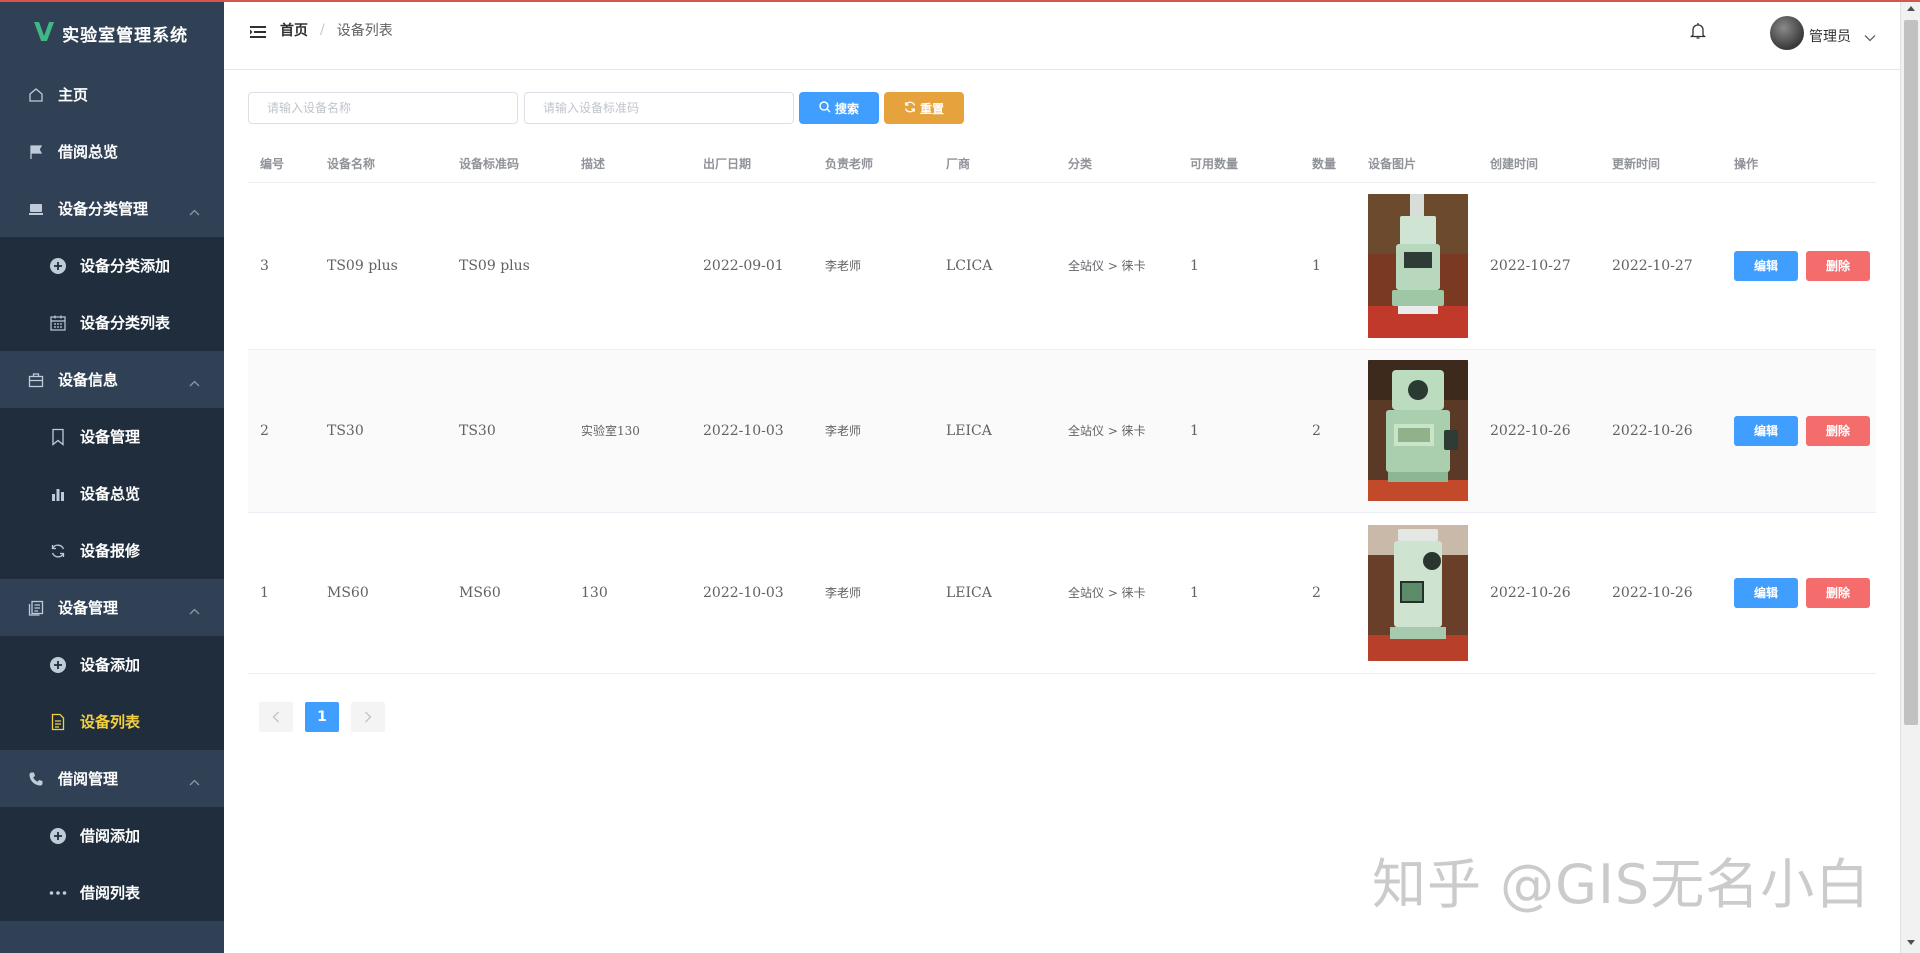  I want to click on sidebar-item-device-info: 设备信息, so click(112, 379).